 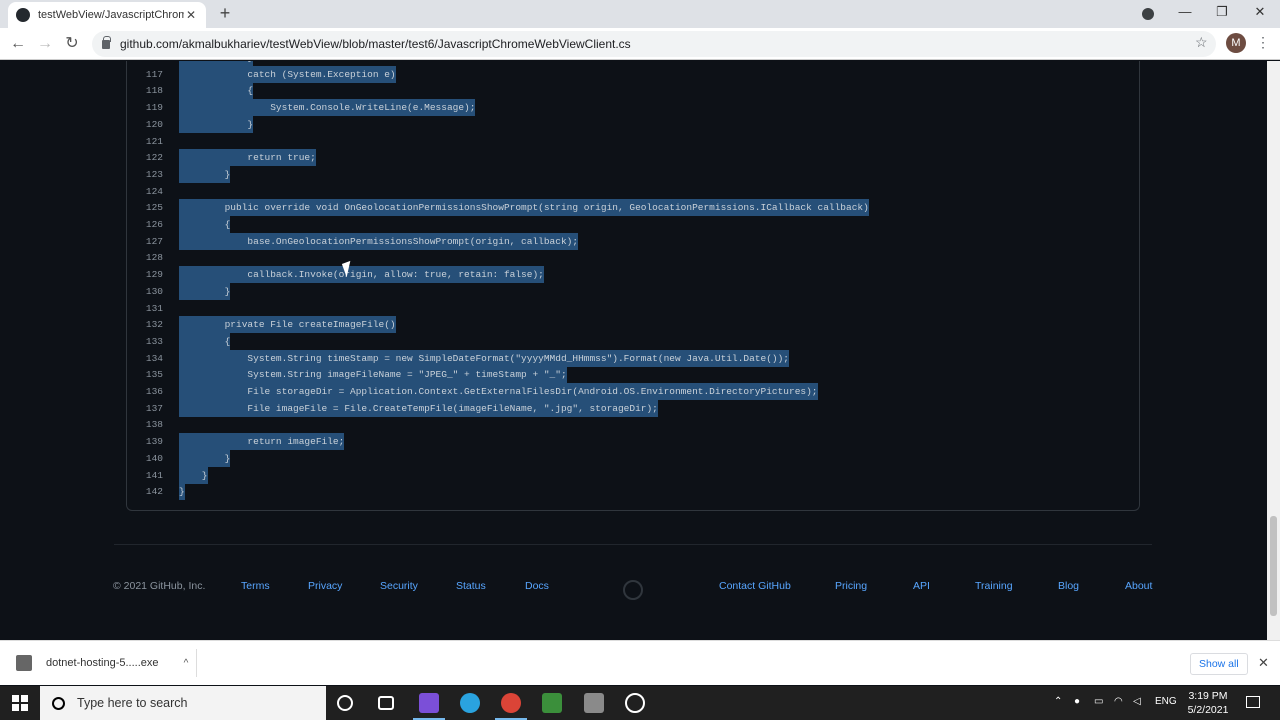 What do you see at coordinates (537, 586) in the screenshot?
I see `footer-link-docs: Docs` at bounding box center [537, 586].